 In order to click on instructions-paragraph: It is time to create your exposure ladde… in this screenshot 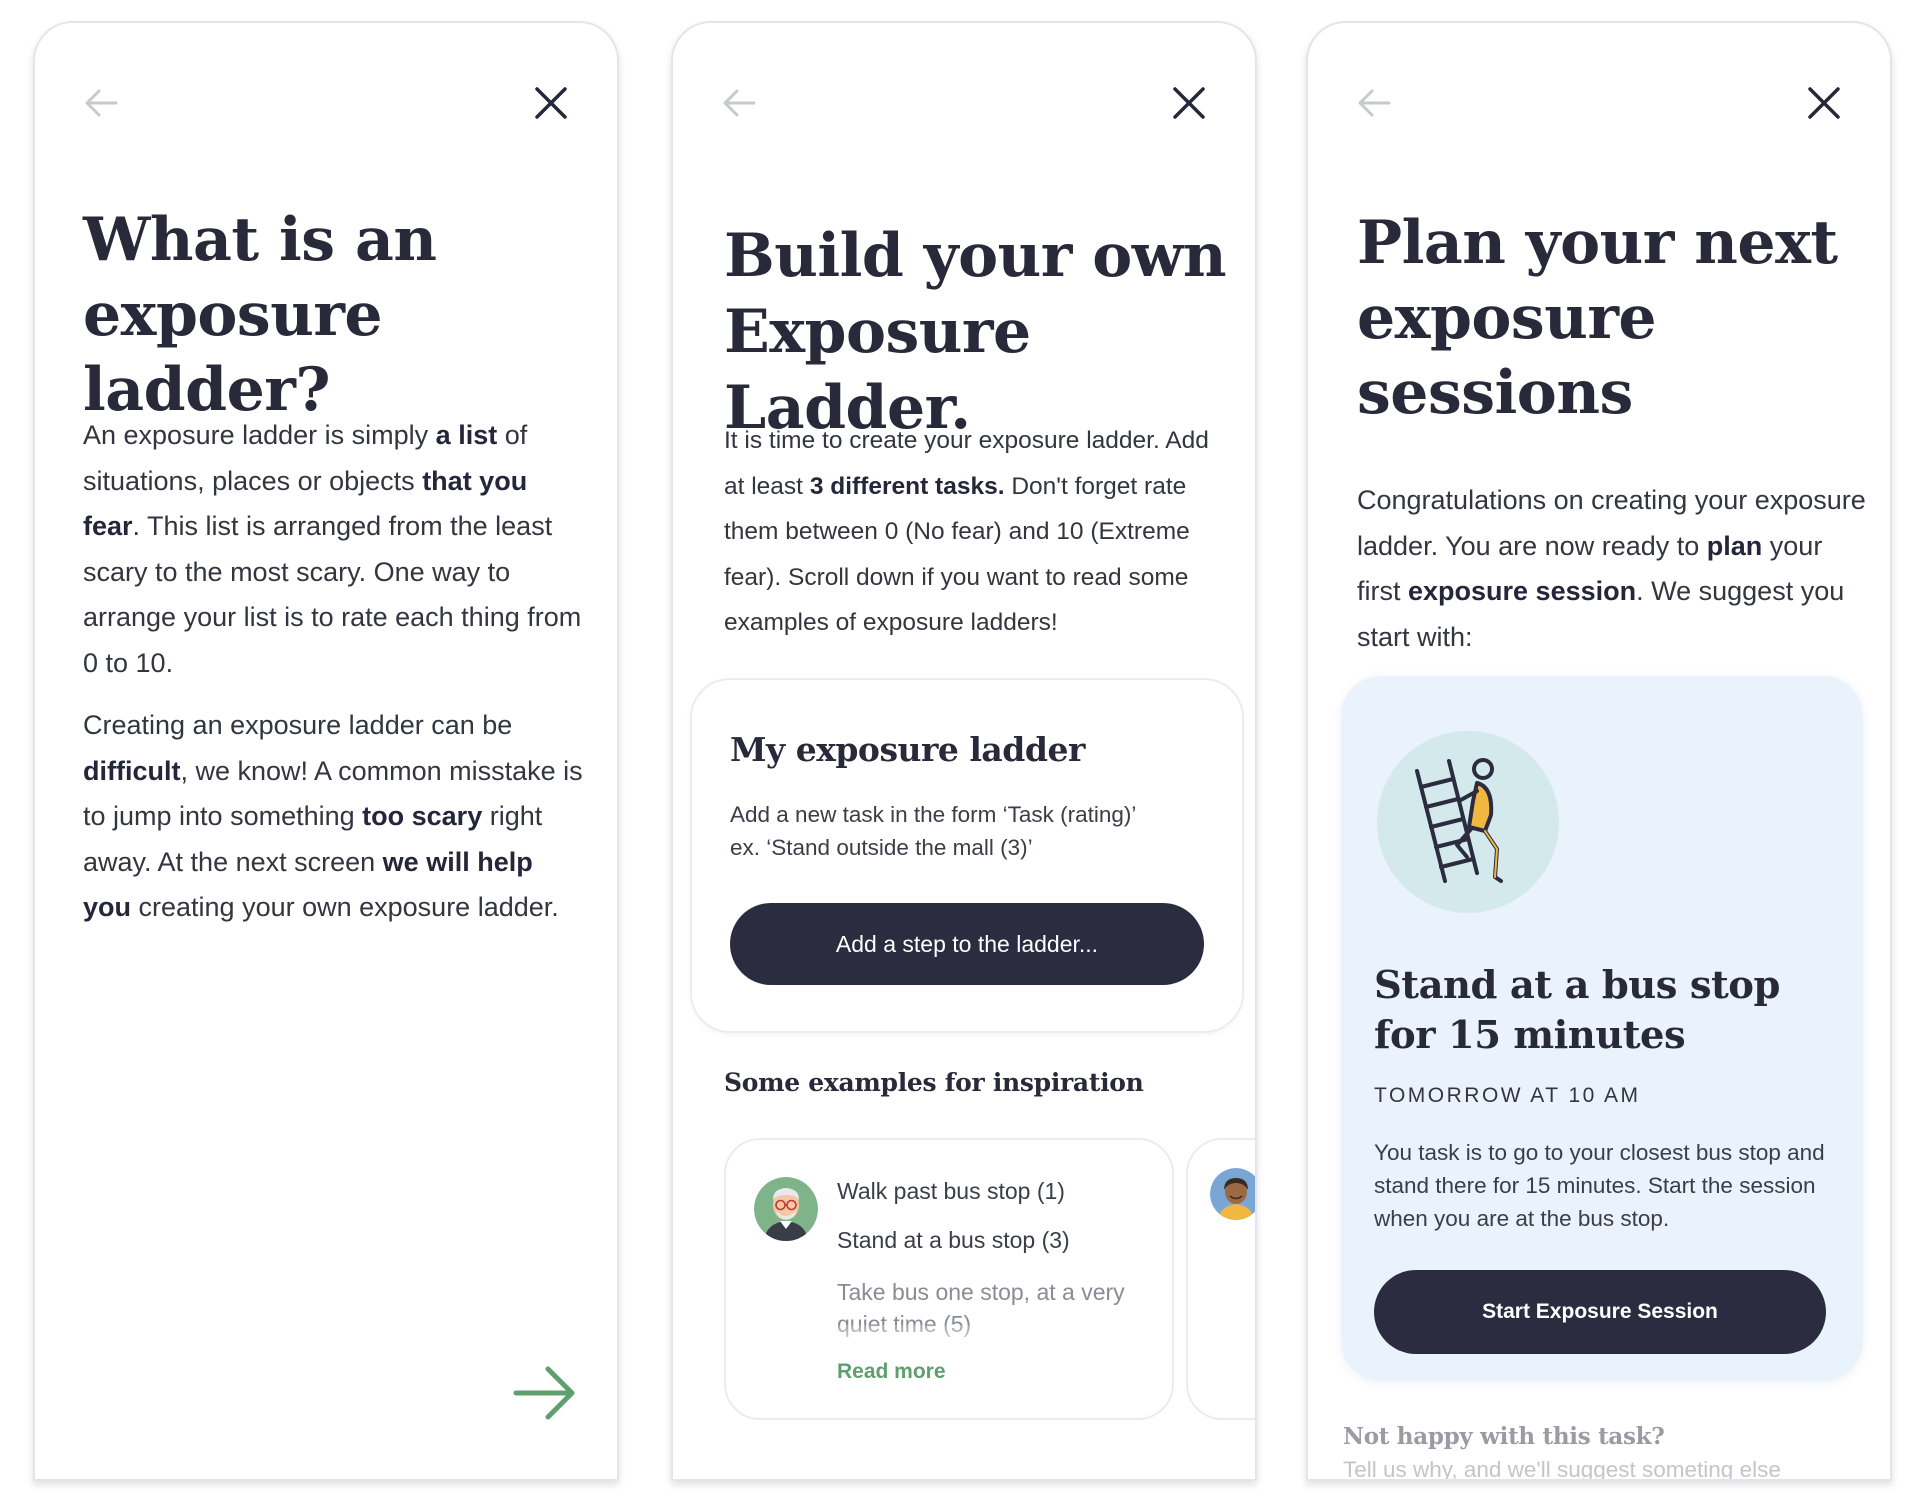, I will do `click(966, 531)`.